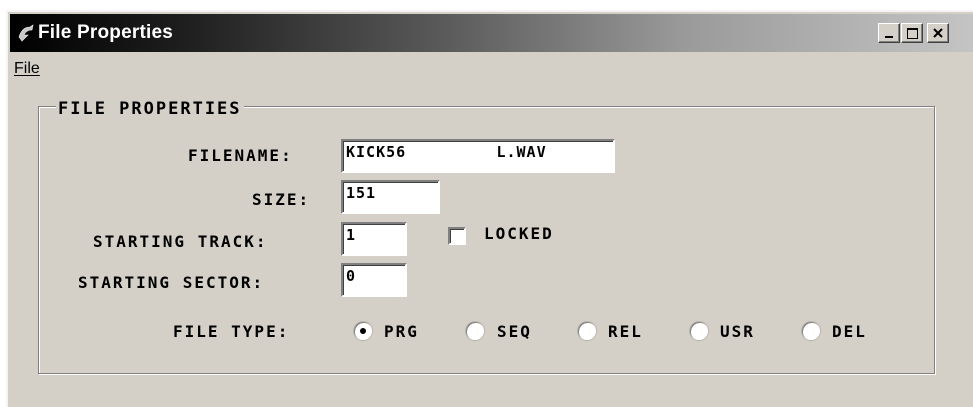 This screenshot has height=407, width=973. Describe the element at coordinates (478, 156) in the screenshot. I see `filename-field: KICK56 L.WAV` at that location.